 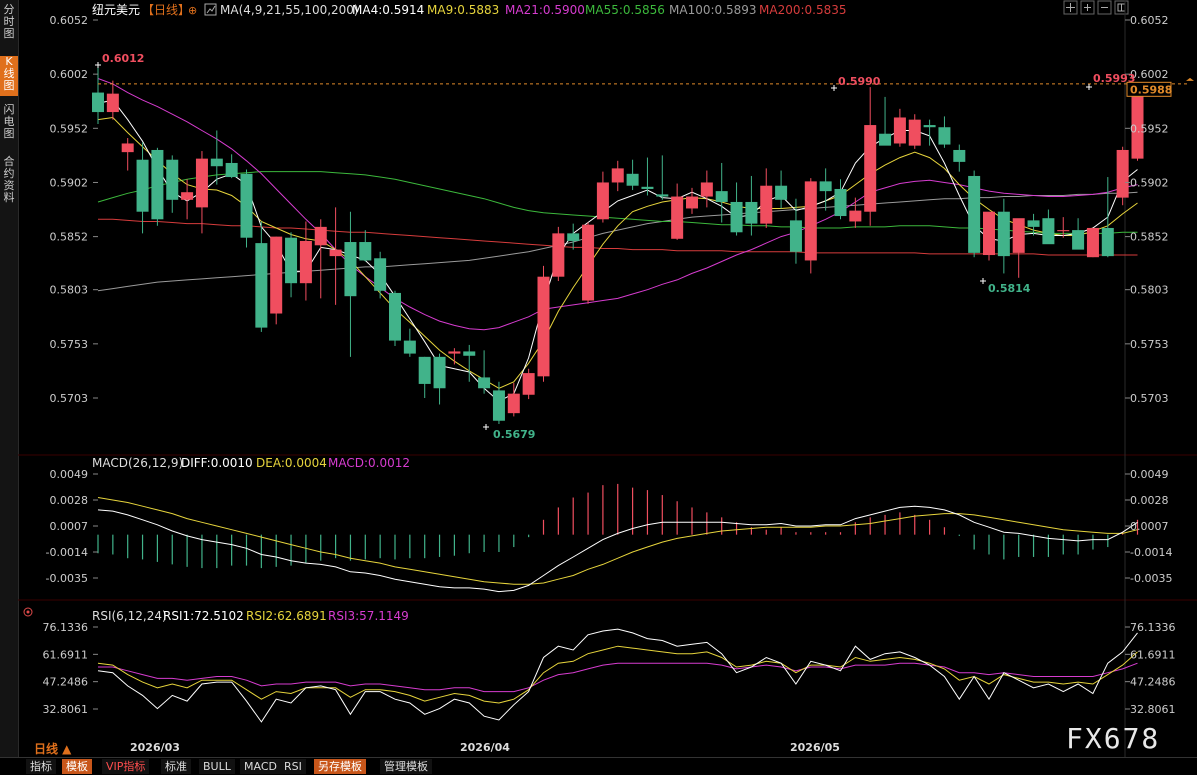 What do you see at coordinates (625, 10) in the screenshot?
I see `ma55-value: MA55:0.5856` at bounding box center [625, 10].